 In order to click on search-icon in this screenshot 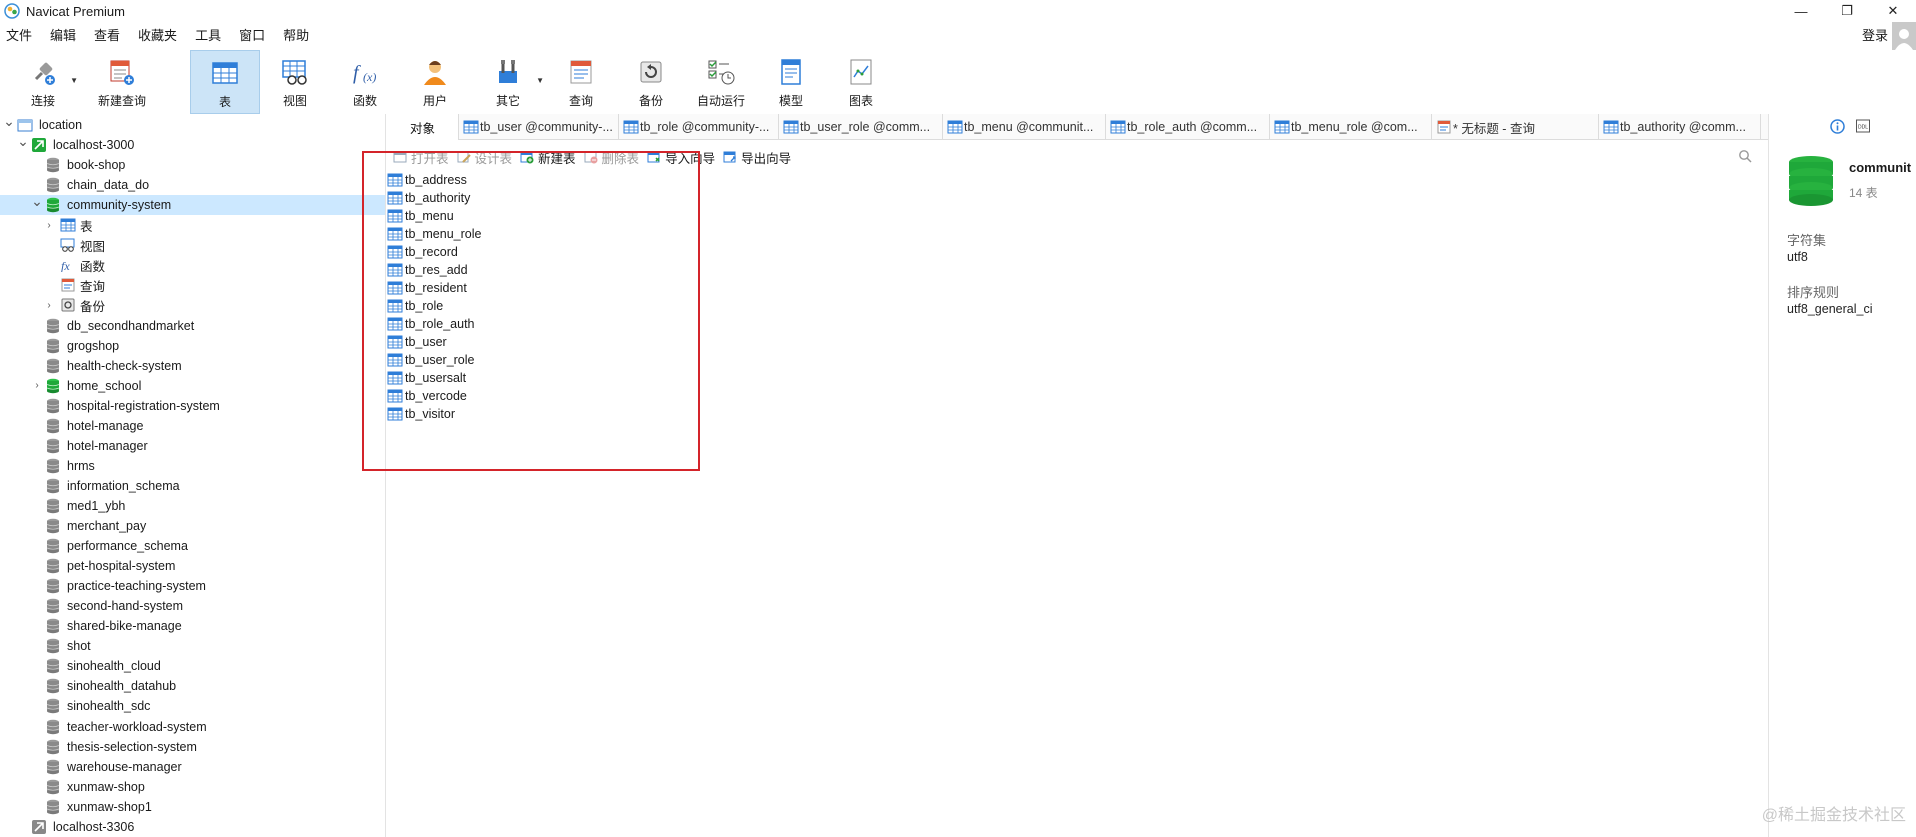, I will do `click(1745, 157)`.